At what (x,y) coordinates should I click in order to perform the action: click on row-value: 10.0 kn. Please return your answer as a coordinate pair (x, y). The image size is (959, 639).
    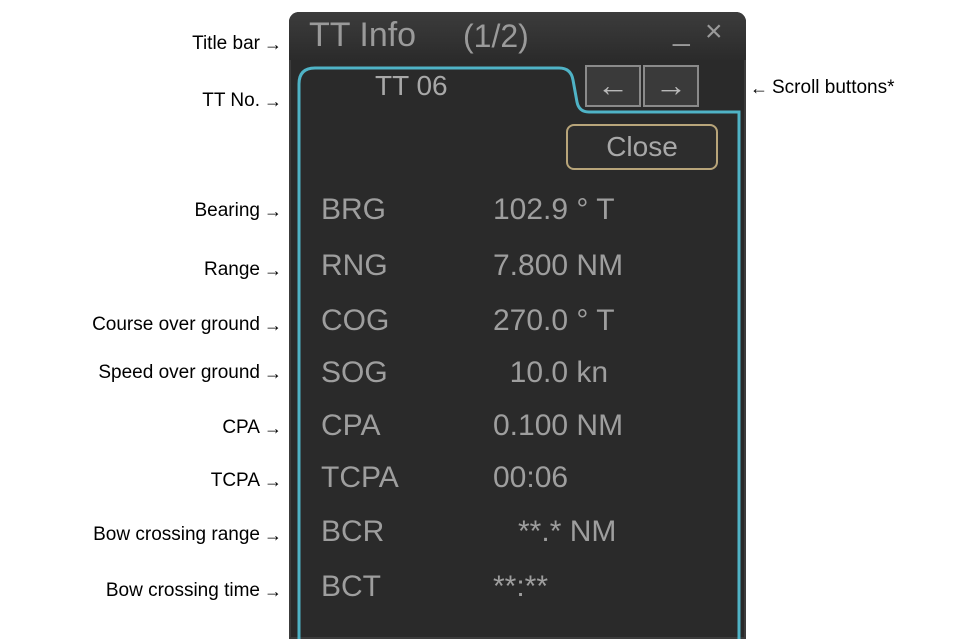
    Looking at the image, I should click on (551, 372).